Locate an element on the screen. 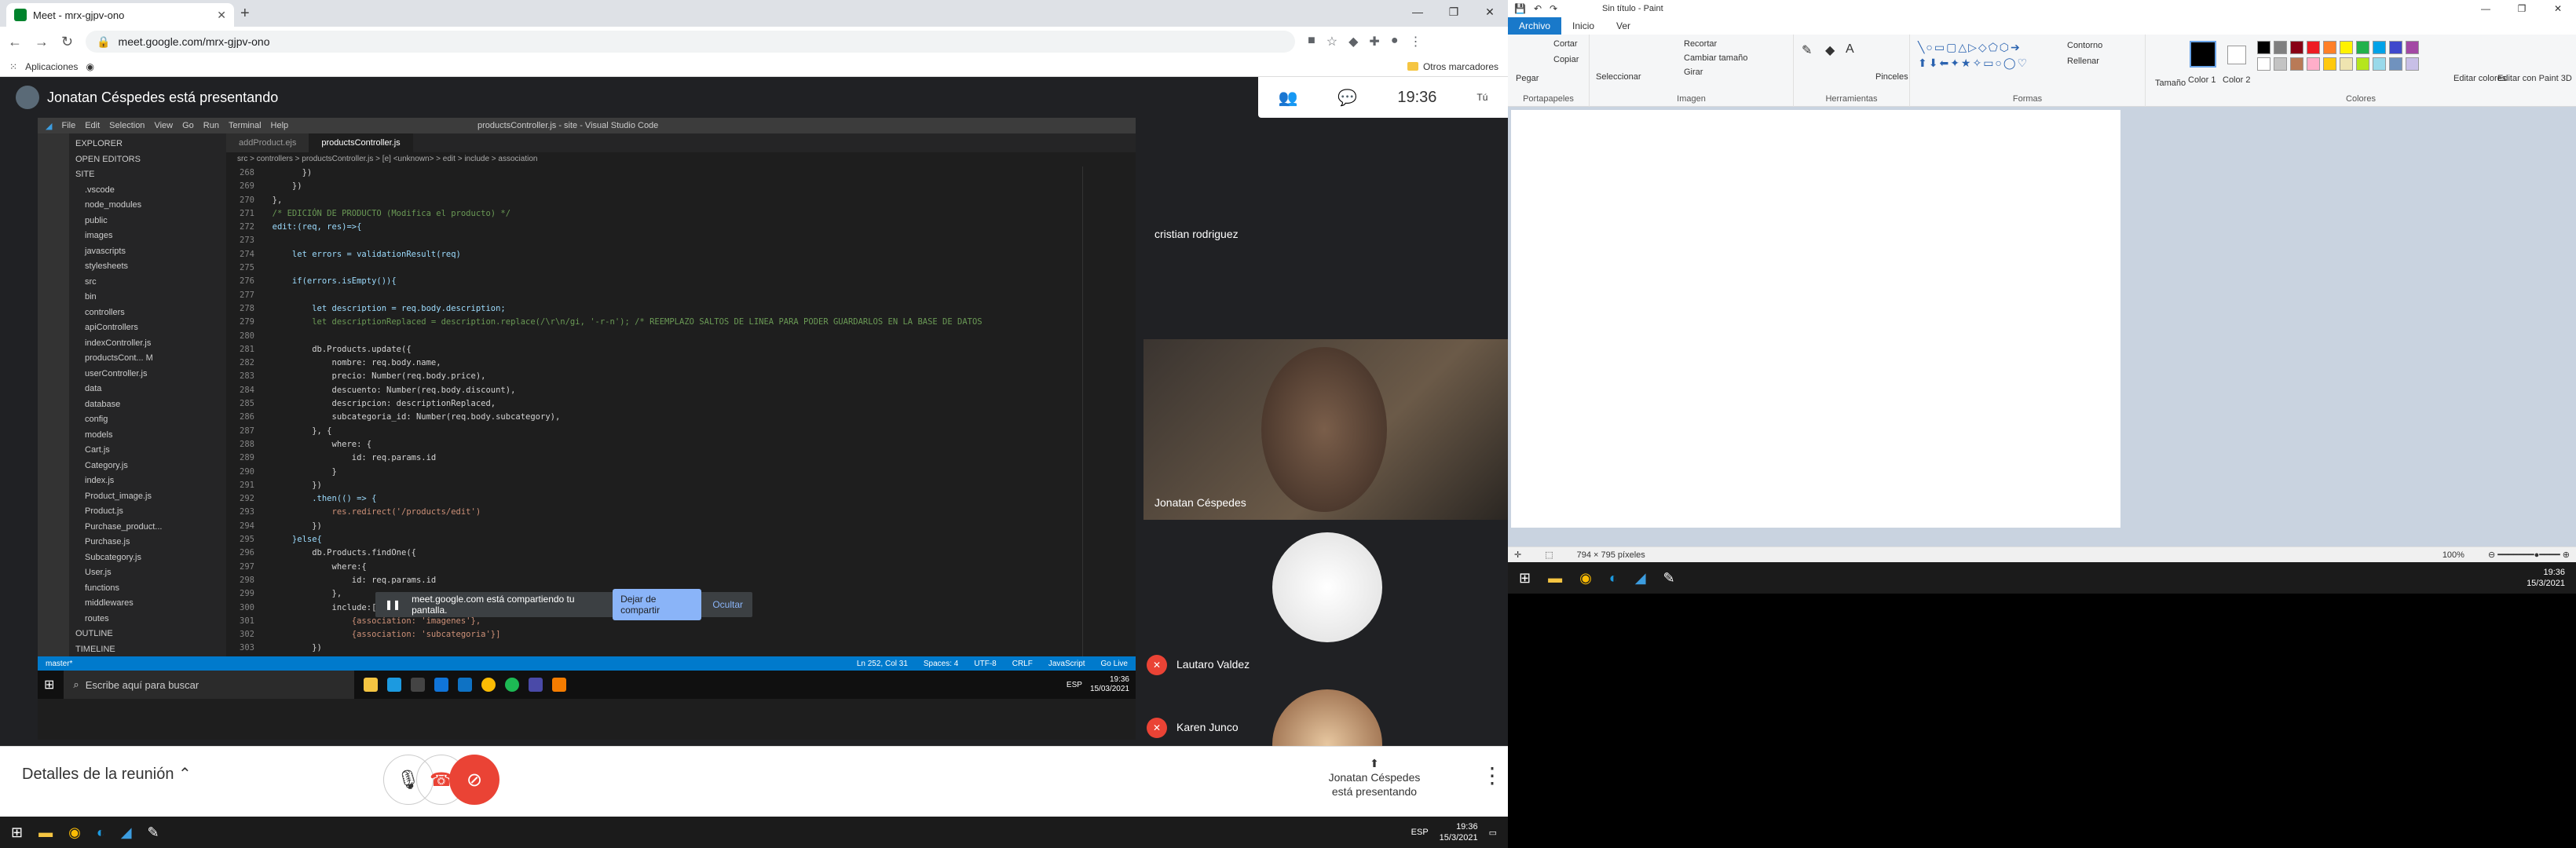 The height and width of the screenshot is (848, 2576). size-button: Tamaño is located at coordinates (2170, 83).